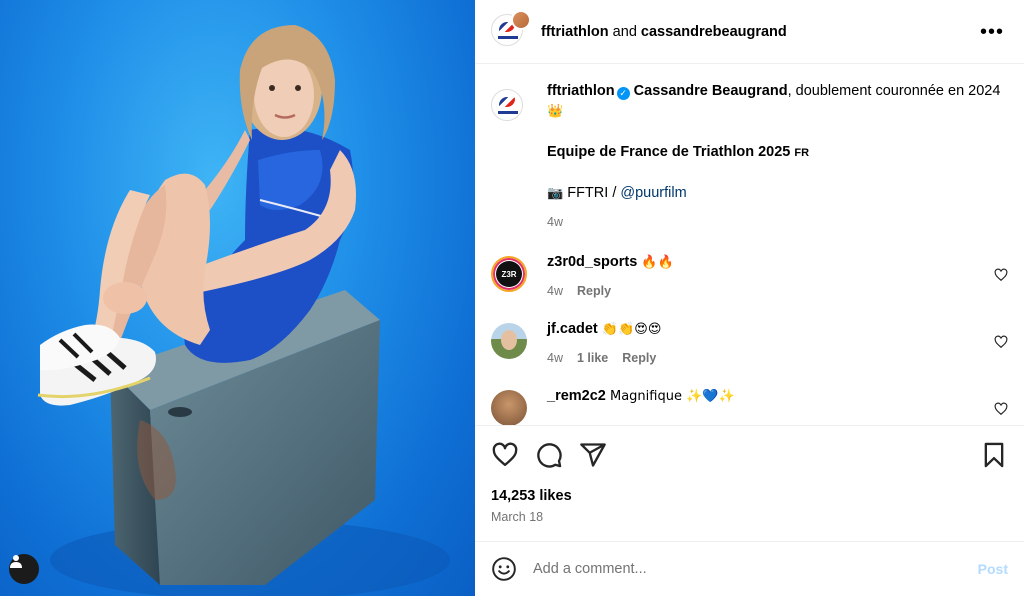 The image size is (1024, 596). Describe the element at coordinates (581, 91) in the screenshot. I see `caption-username: fftriathlon` at that location.